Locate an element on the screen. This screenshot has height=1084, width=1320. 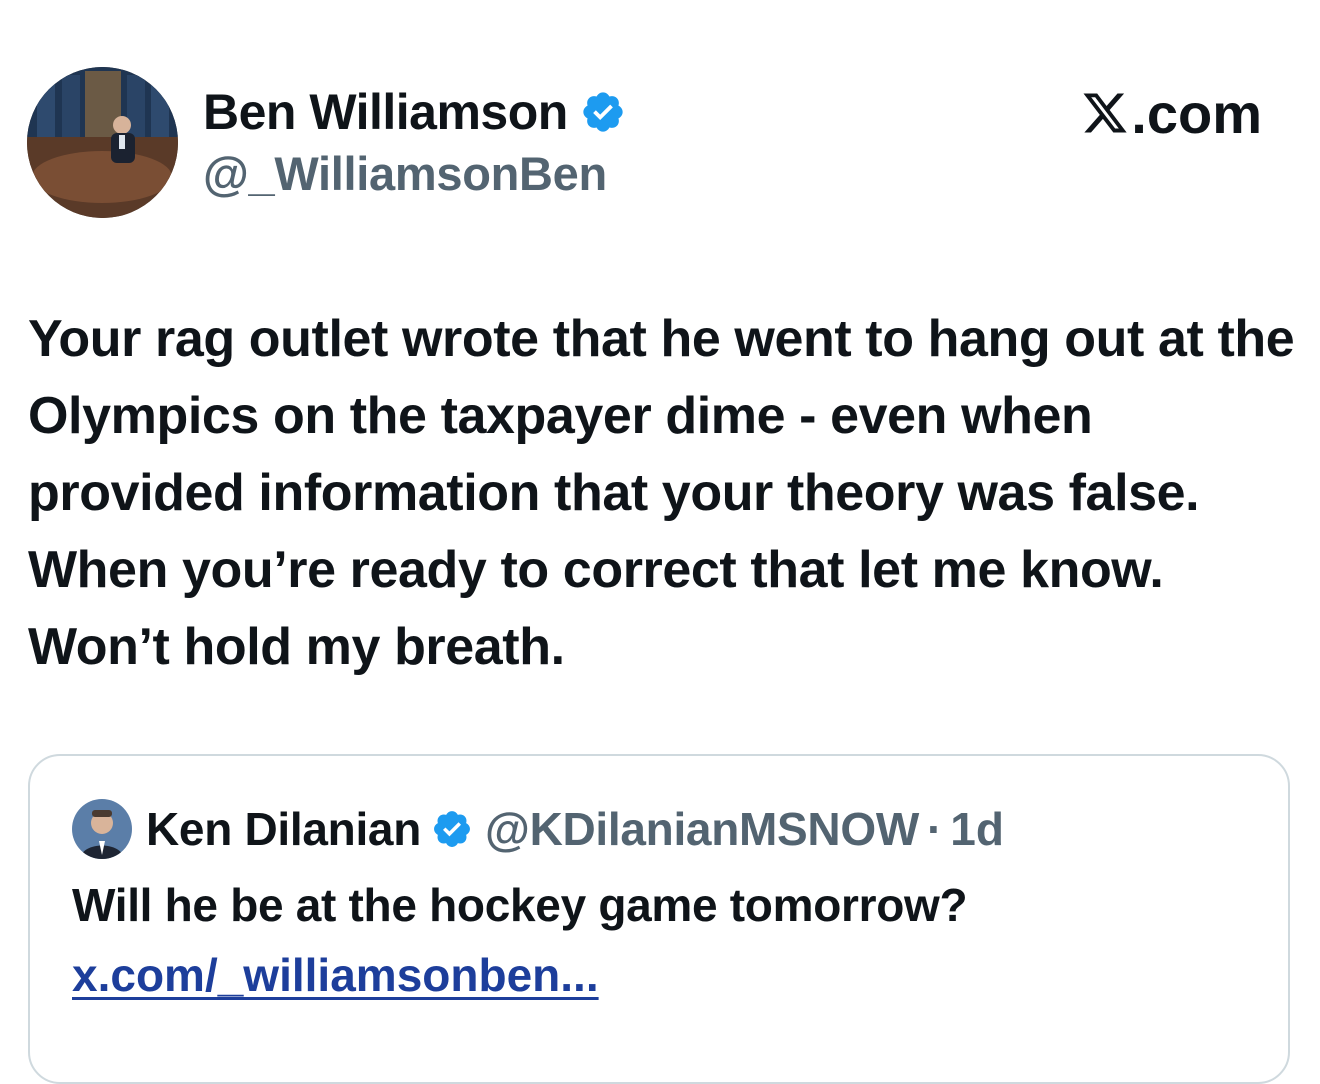
profile-photo-icon is located at coordinates (102, 142).